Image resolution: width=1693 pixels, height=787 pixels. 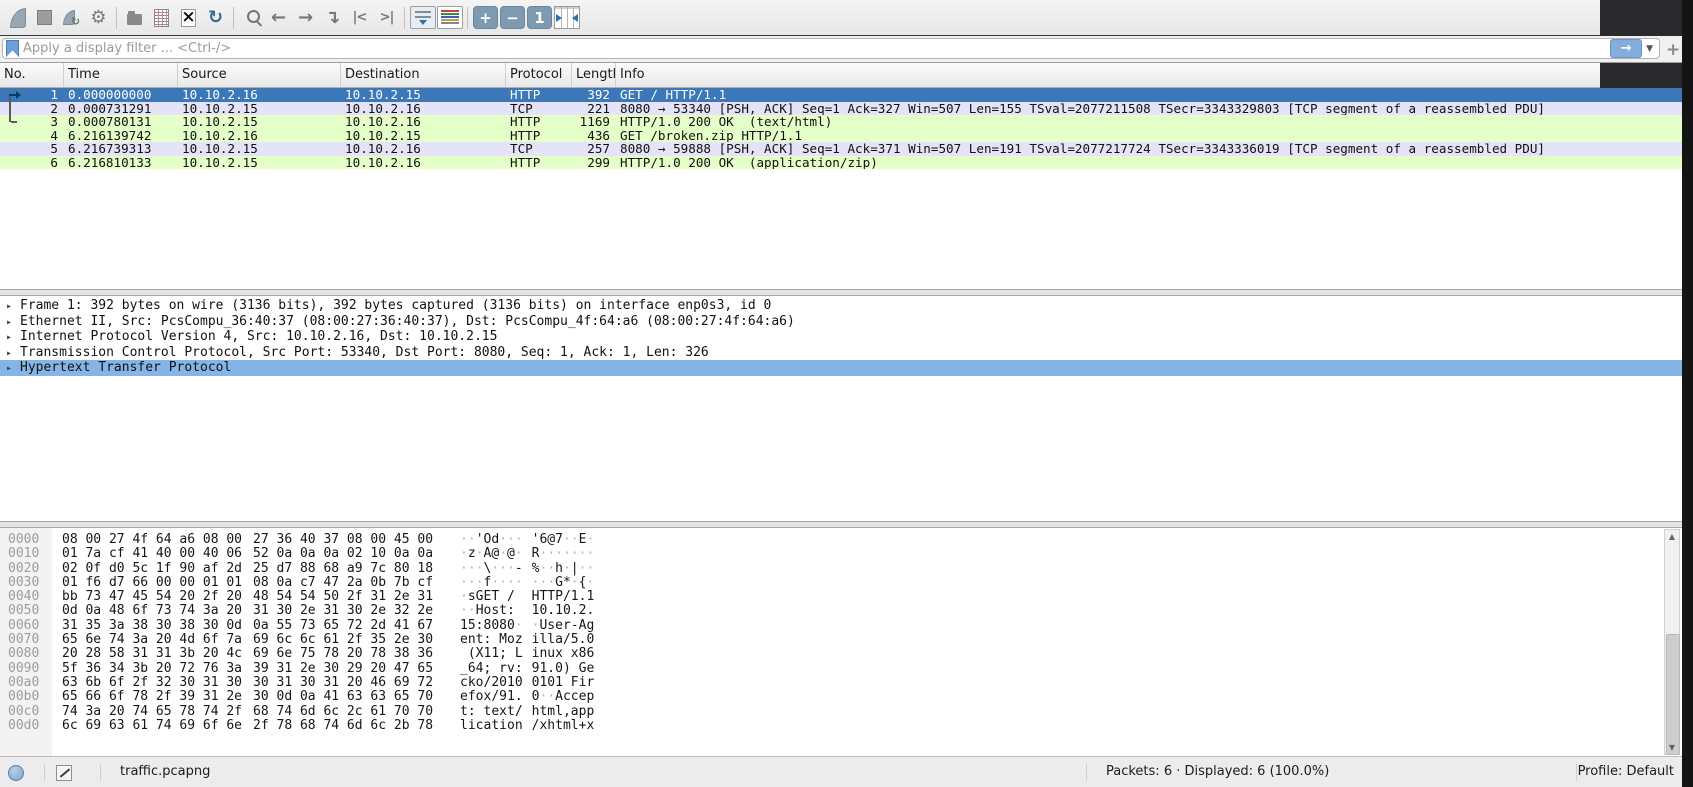 What do you see at coordinates (44, 18) in the screenshot?
I see `stop-capture-icon` at bounding box center [44, 18].